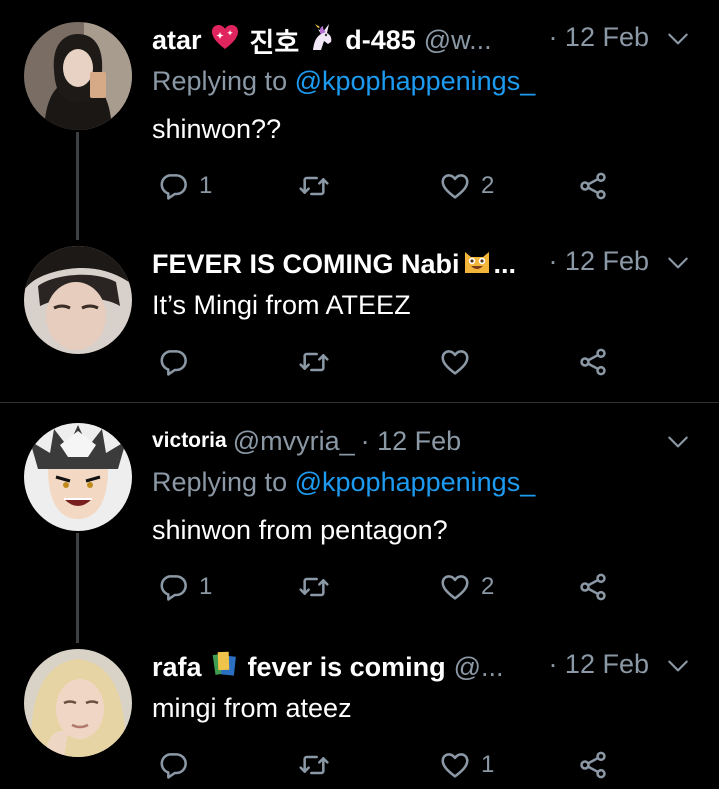 The height and width of the screenshot is (789, 719). What do you see at coordinates (177, 40) in the screenshot?
I see `display-name: atar` at bounding box center [177, 40].